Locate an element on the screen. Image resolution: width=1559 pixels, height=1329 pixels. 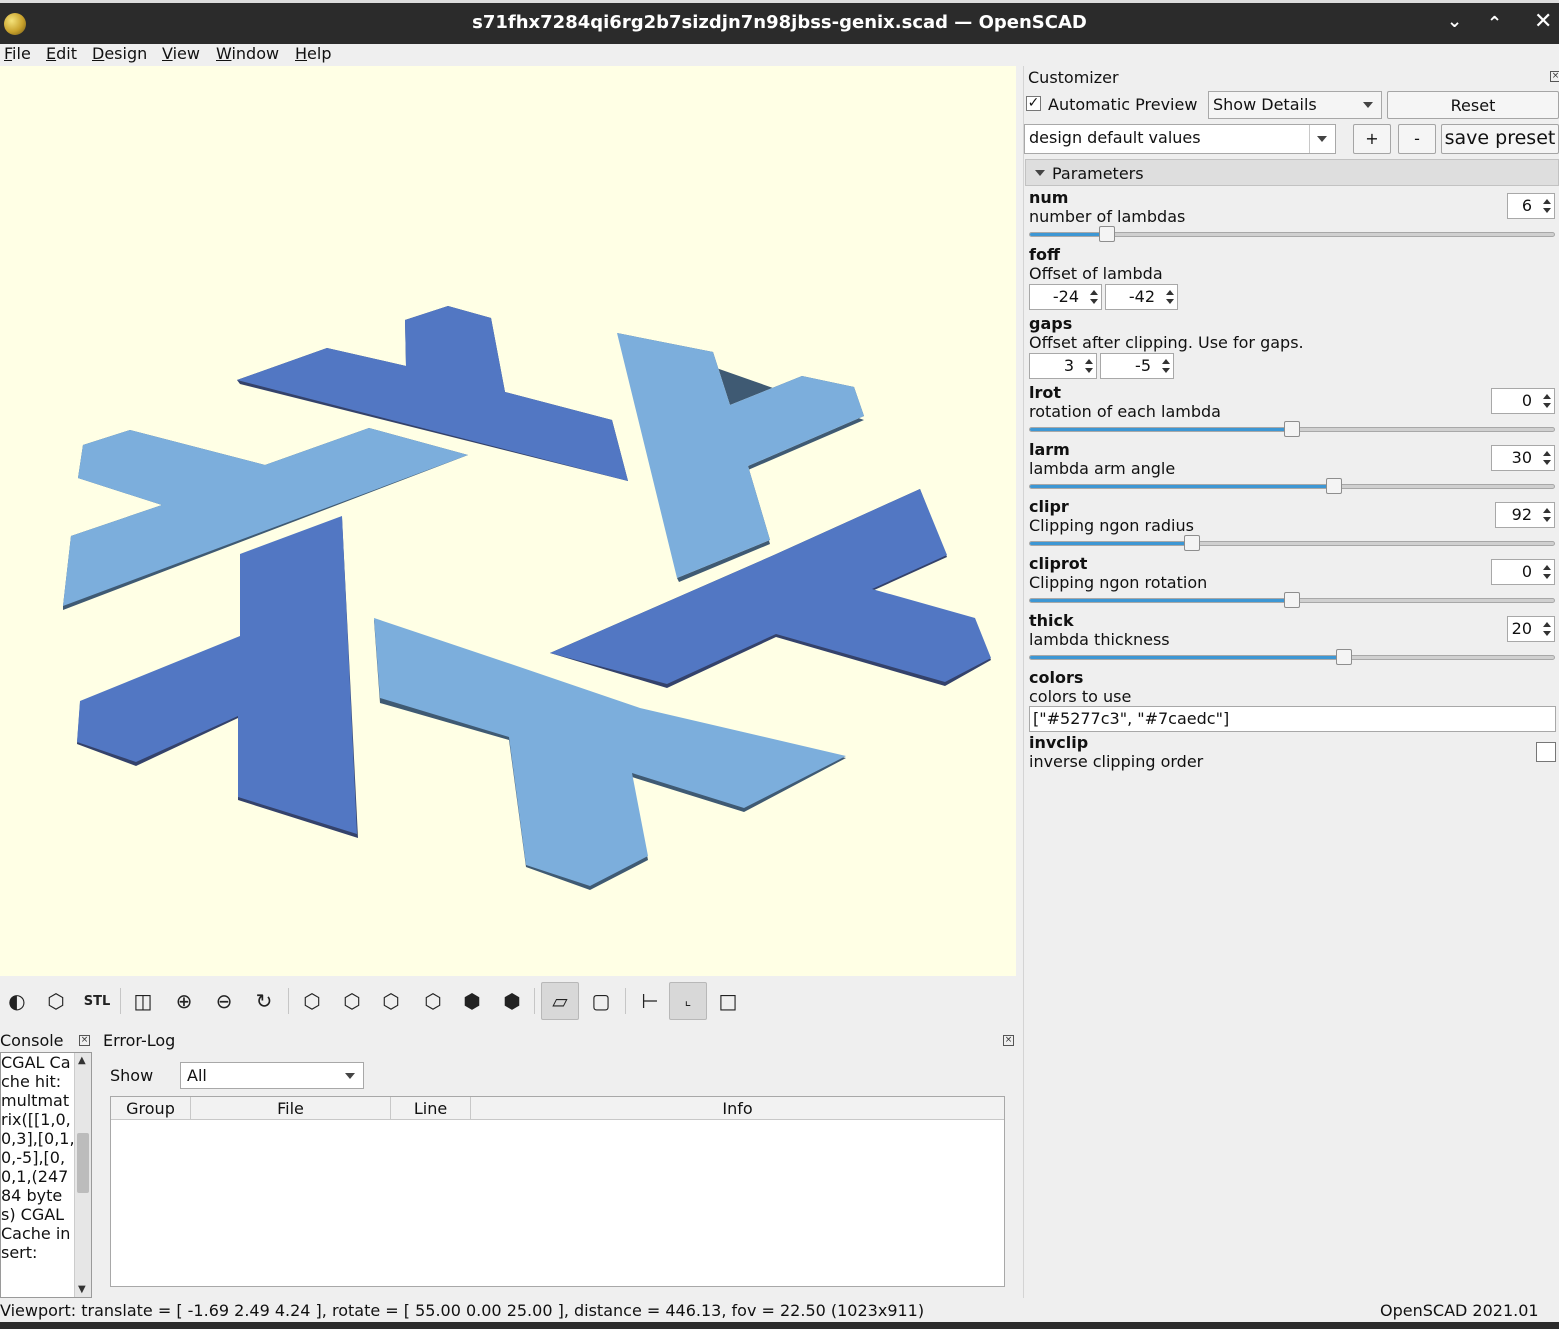
reset-view-icon: ↻ is located at coordinates (264, 1001).